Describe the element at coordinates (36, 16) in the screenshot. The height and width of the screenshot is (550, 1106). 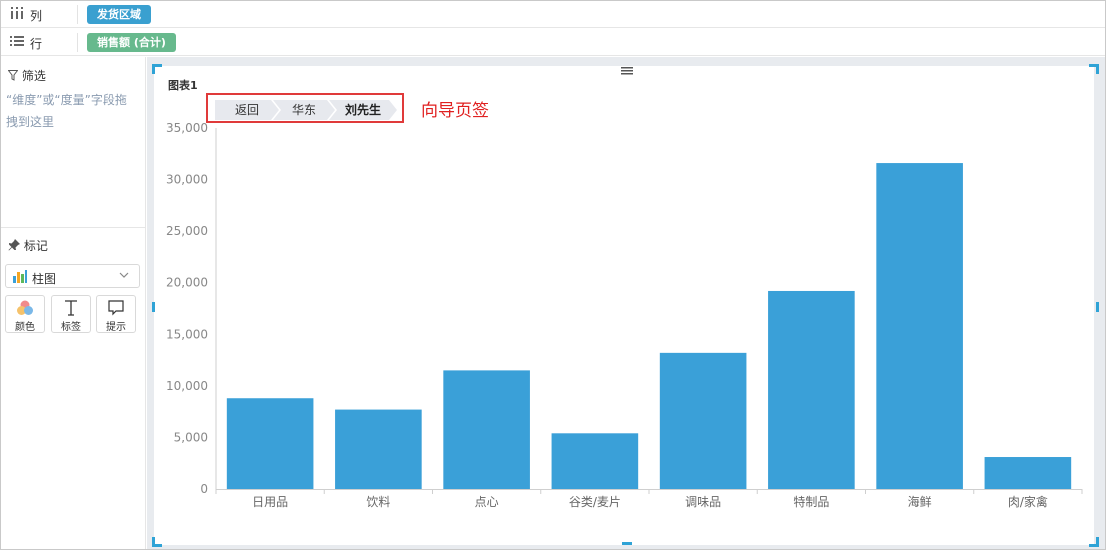
I see `columns-label: 列` at that location.